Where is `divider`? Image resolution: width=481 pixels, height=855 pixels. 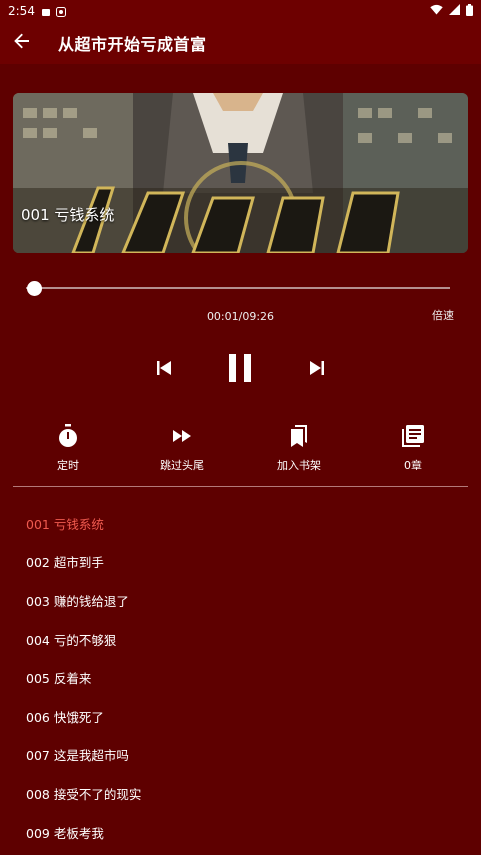
divider is located at coordinates (240, 486).